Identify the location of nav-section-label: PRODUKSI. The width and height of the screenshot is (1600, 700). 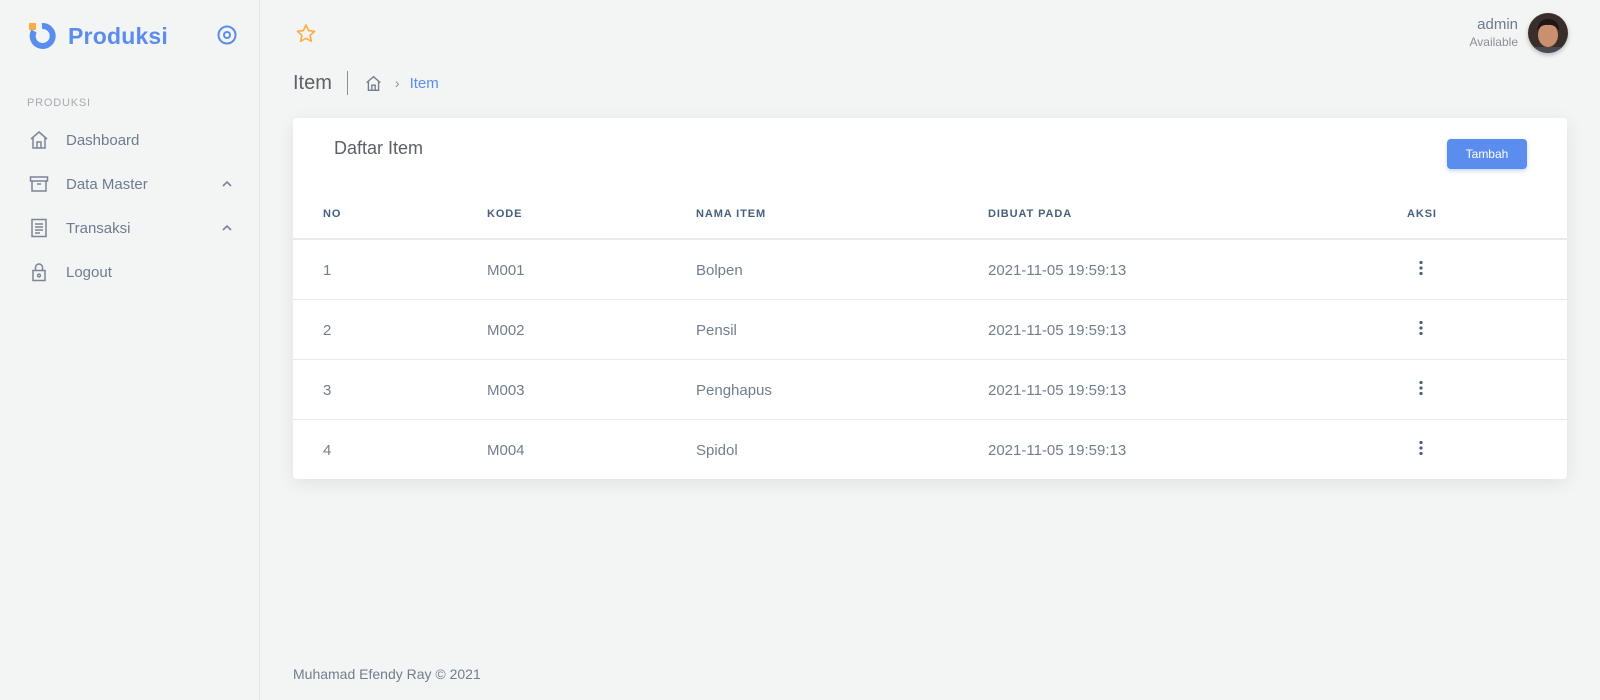
(59, 103).